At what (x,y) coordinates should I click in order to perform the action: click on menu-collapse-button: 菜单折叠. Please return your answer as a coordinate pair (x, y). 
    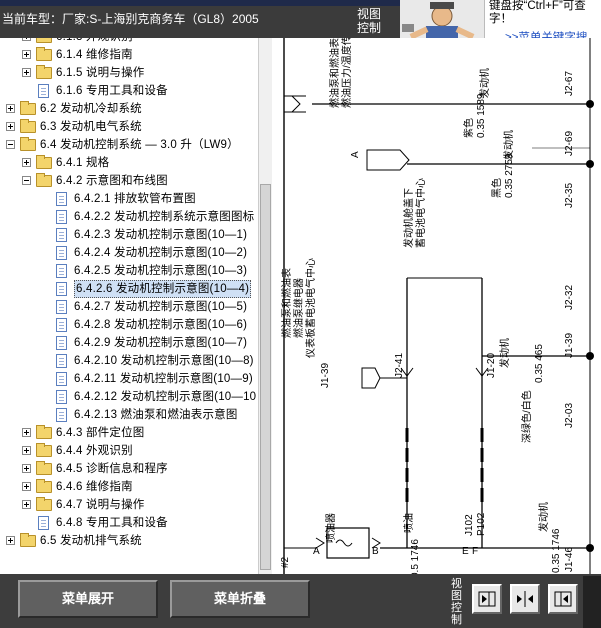
    Looking at the image, I should click on (240, 599).